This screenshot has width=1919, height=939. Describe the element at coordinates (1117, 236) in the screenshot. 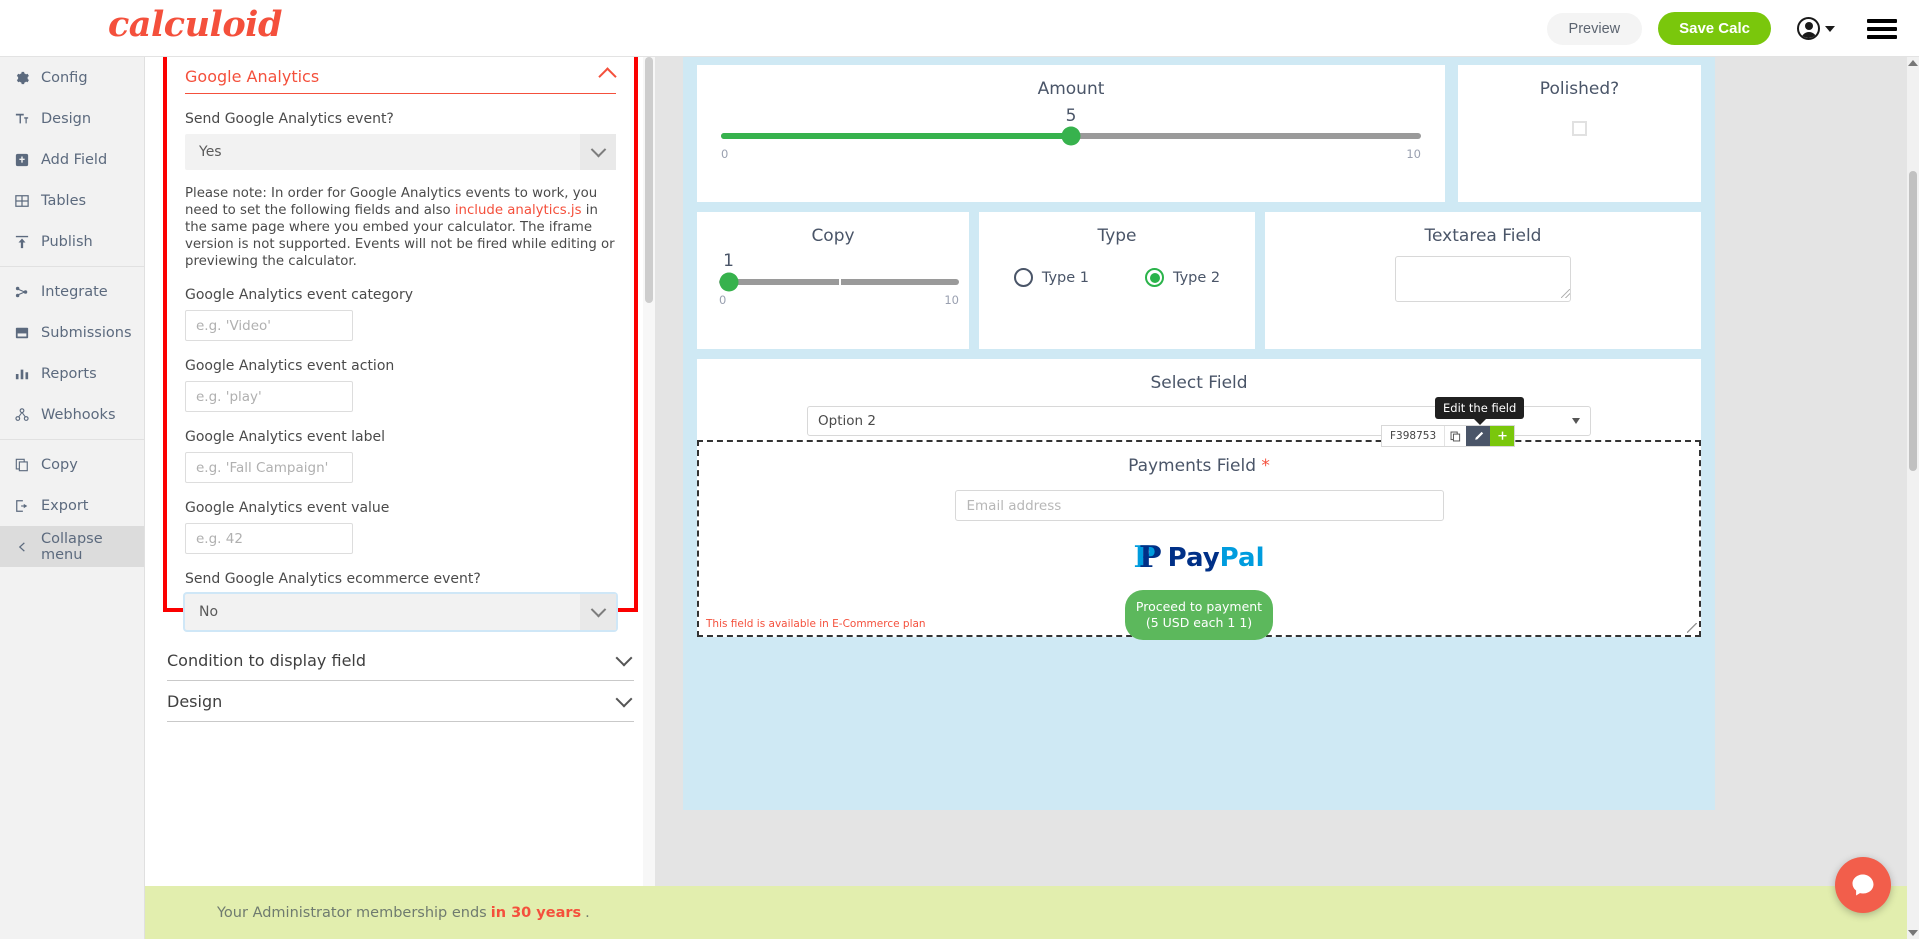

I see `field-title: Type` at that location.